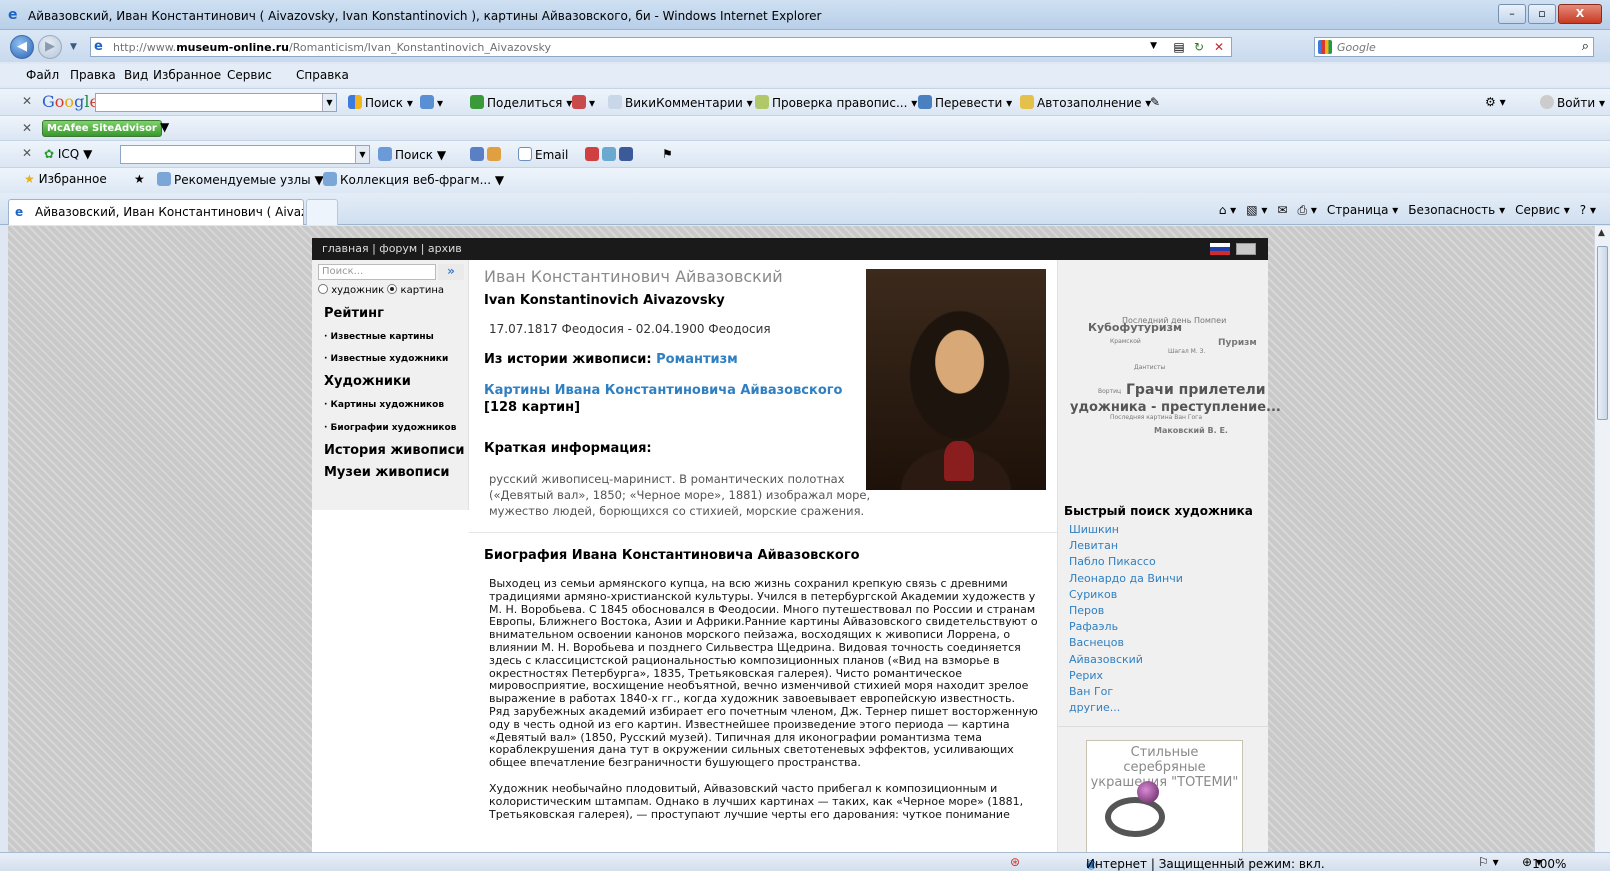 The height and width of the screenshot is (871, 1610). Describe the element at coordinates (1572, 102) in the screenshot. I see `login-button: Войти ▾` at that location.